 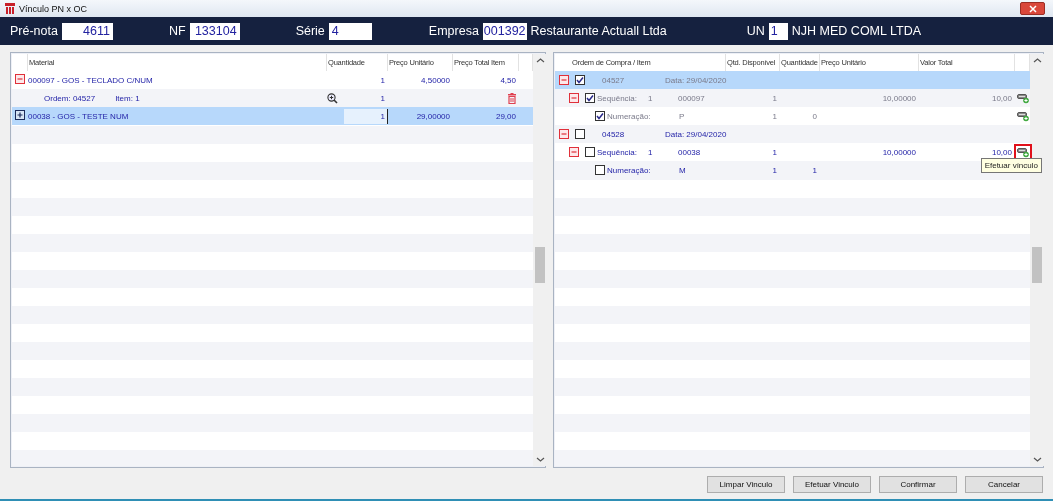 What do you see at coordinates (70, 98) in the screenshot?
I see `order-label: Ordem: 04527` at bounding box center [70, 98].